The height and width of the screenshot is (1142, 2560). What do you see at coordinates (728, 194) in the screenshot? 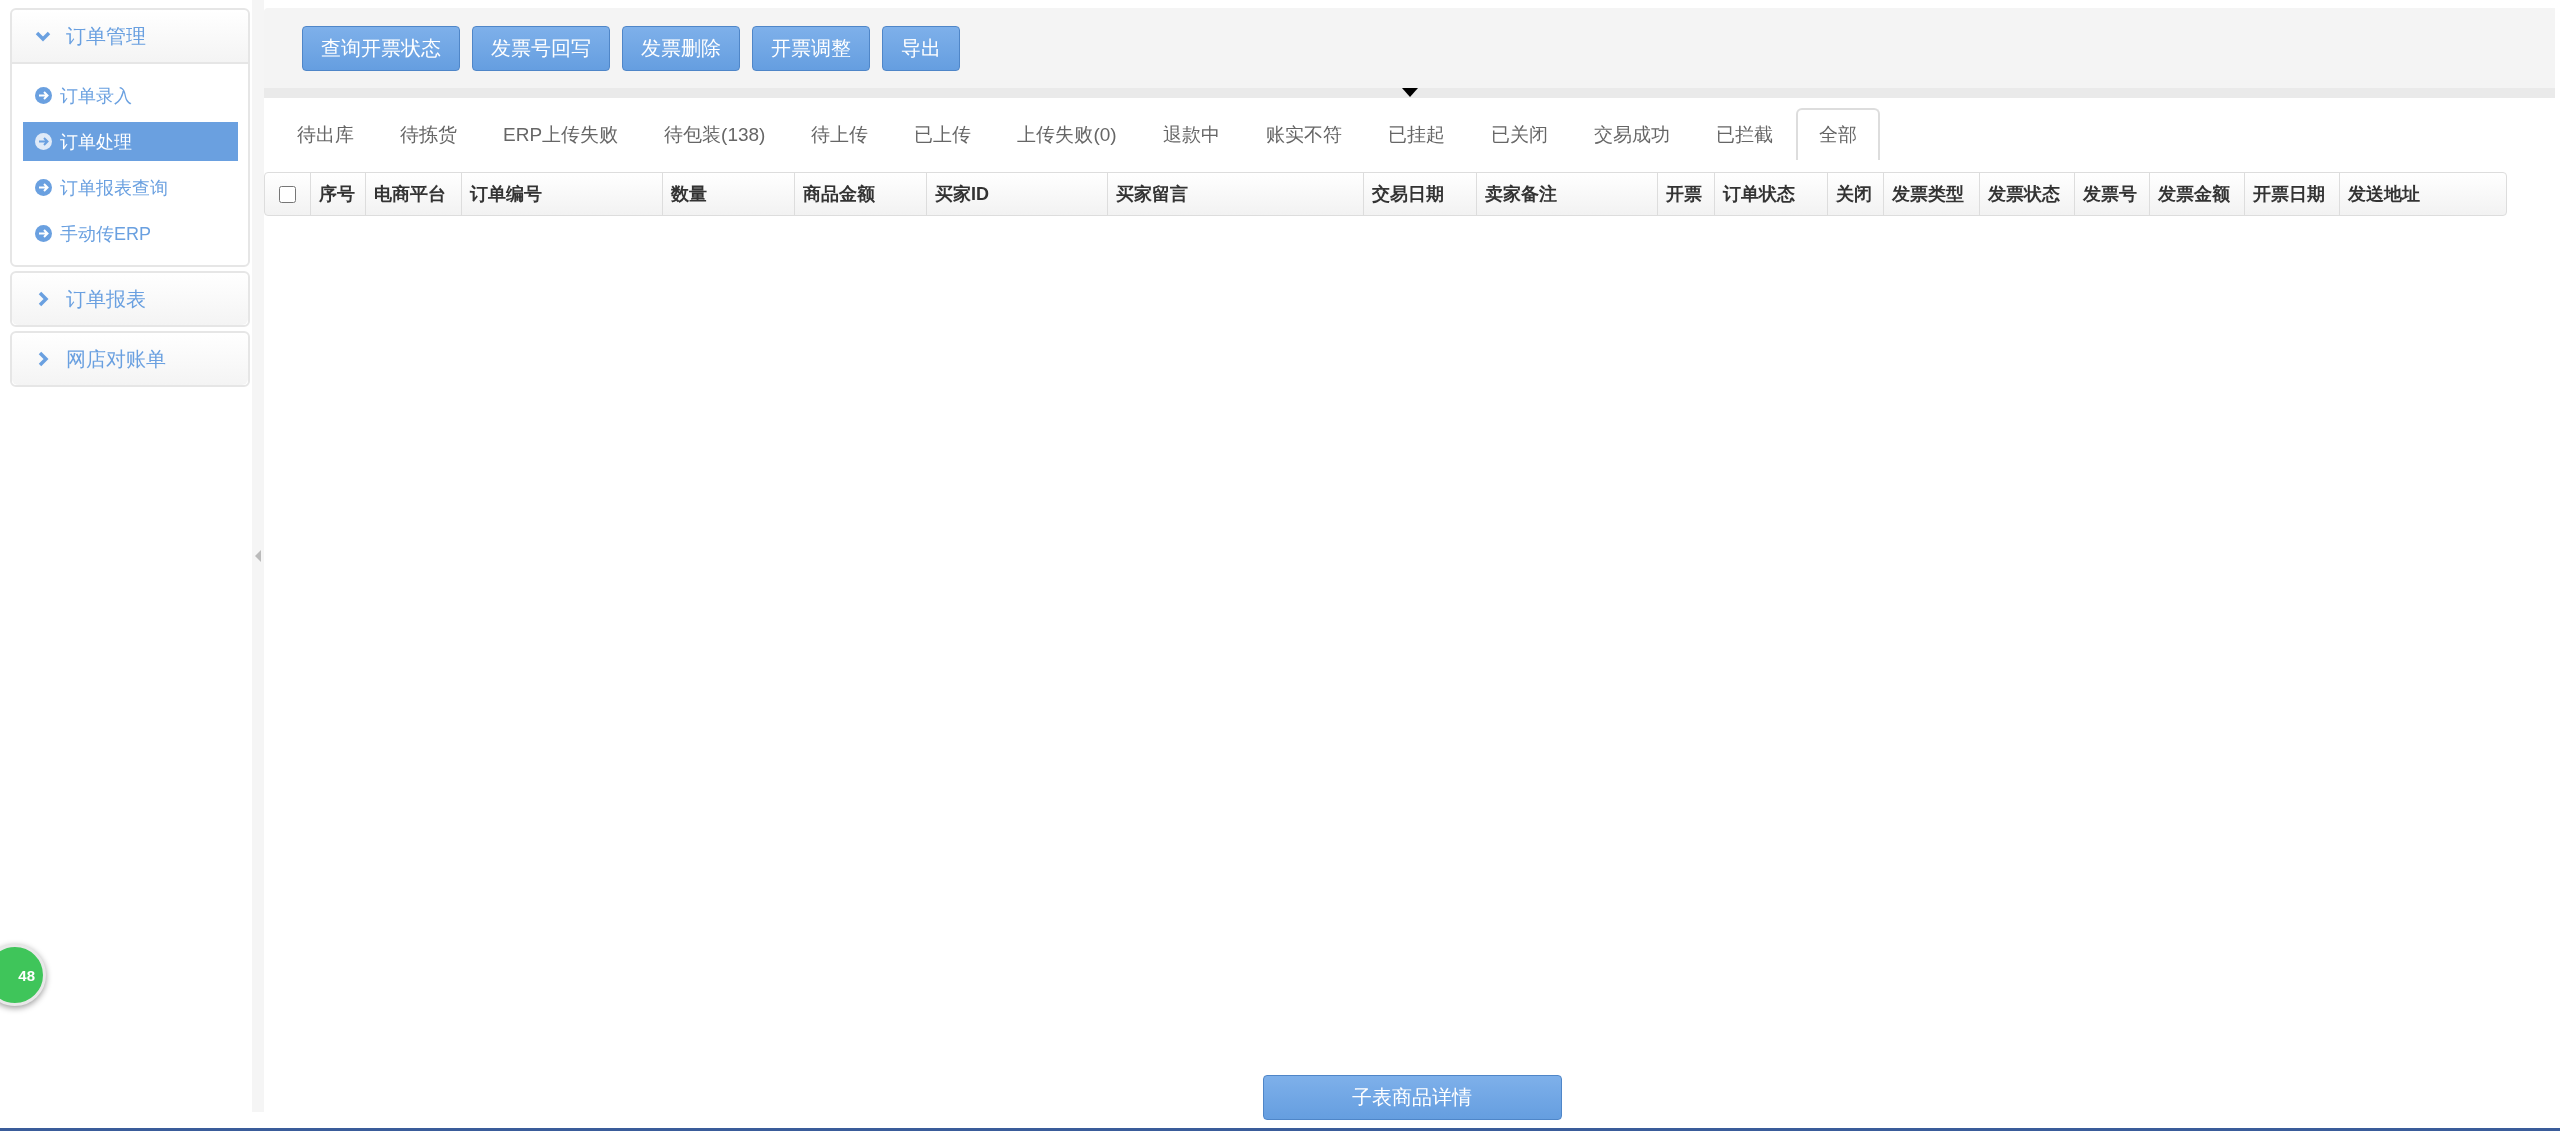
I see `column-header: 数量` at bounding box center [728, 194].